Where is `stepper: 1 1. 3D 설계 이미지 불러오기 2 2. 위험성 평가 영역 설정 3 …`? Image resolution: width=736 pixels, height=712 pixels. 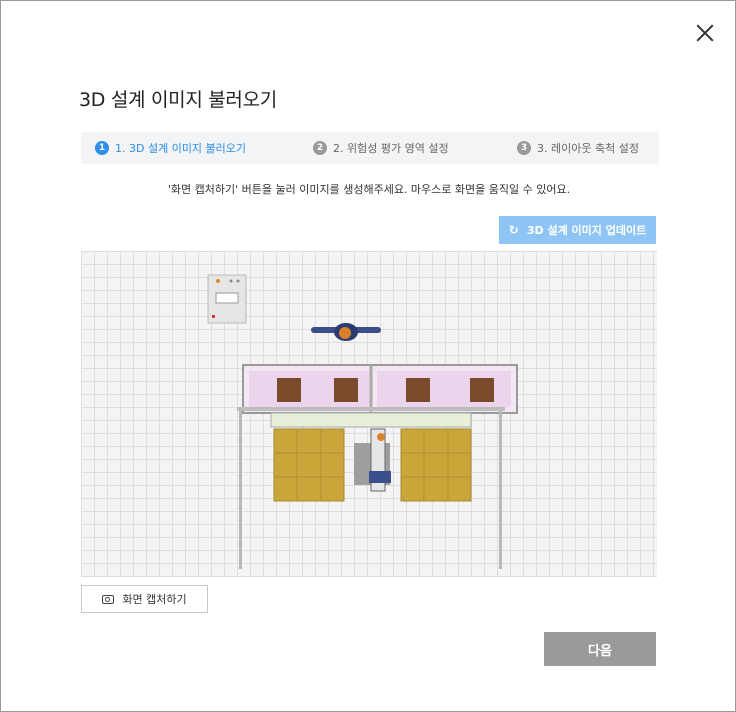
stepper: 1 1. 3D 설계 이미지 불러오기 2 2. 위험성 평가 영역 설정 3 … is located at coordinates (370, 148).